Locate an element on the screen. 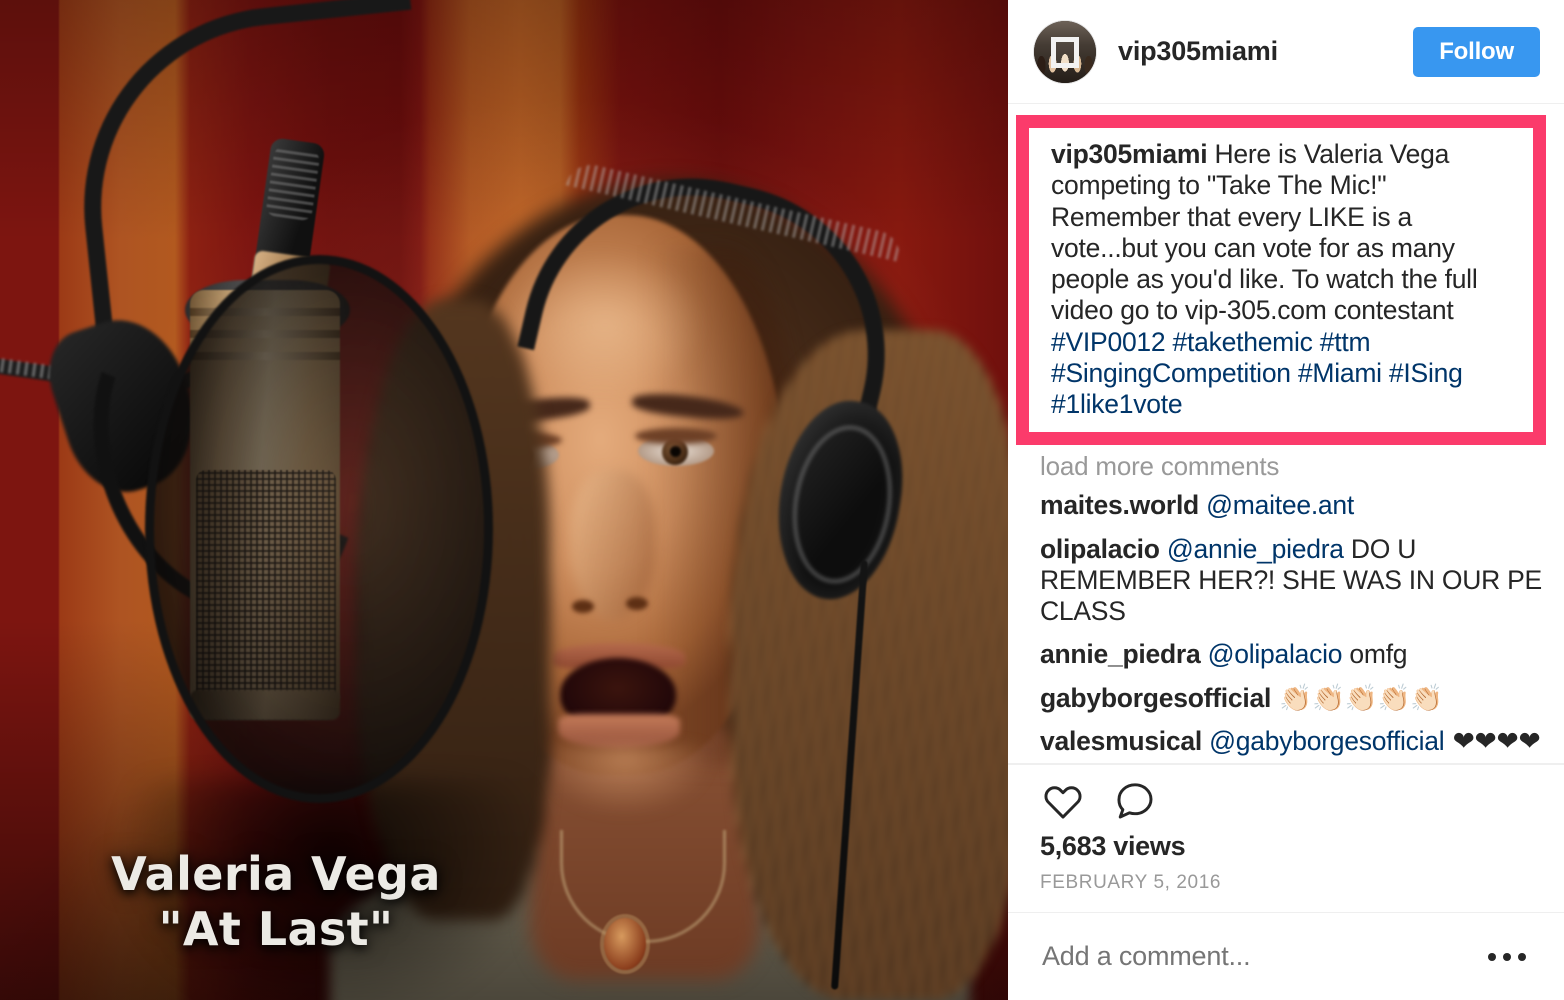 Image resolution: width=1564 pixels, height=1000 pixels. comment-author: olipalacio is located at coordinates (1100, 549).